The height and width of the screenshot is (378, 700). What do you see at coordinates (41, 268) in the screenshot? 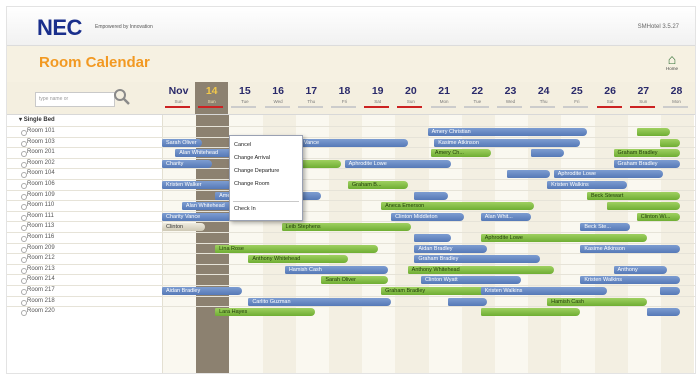
I see `room-name: Room 213` at bounding box center [41, 268].